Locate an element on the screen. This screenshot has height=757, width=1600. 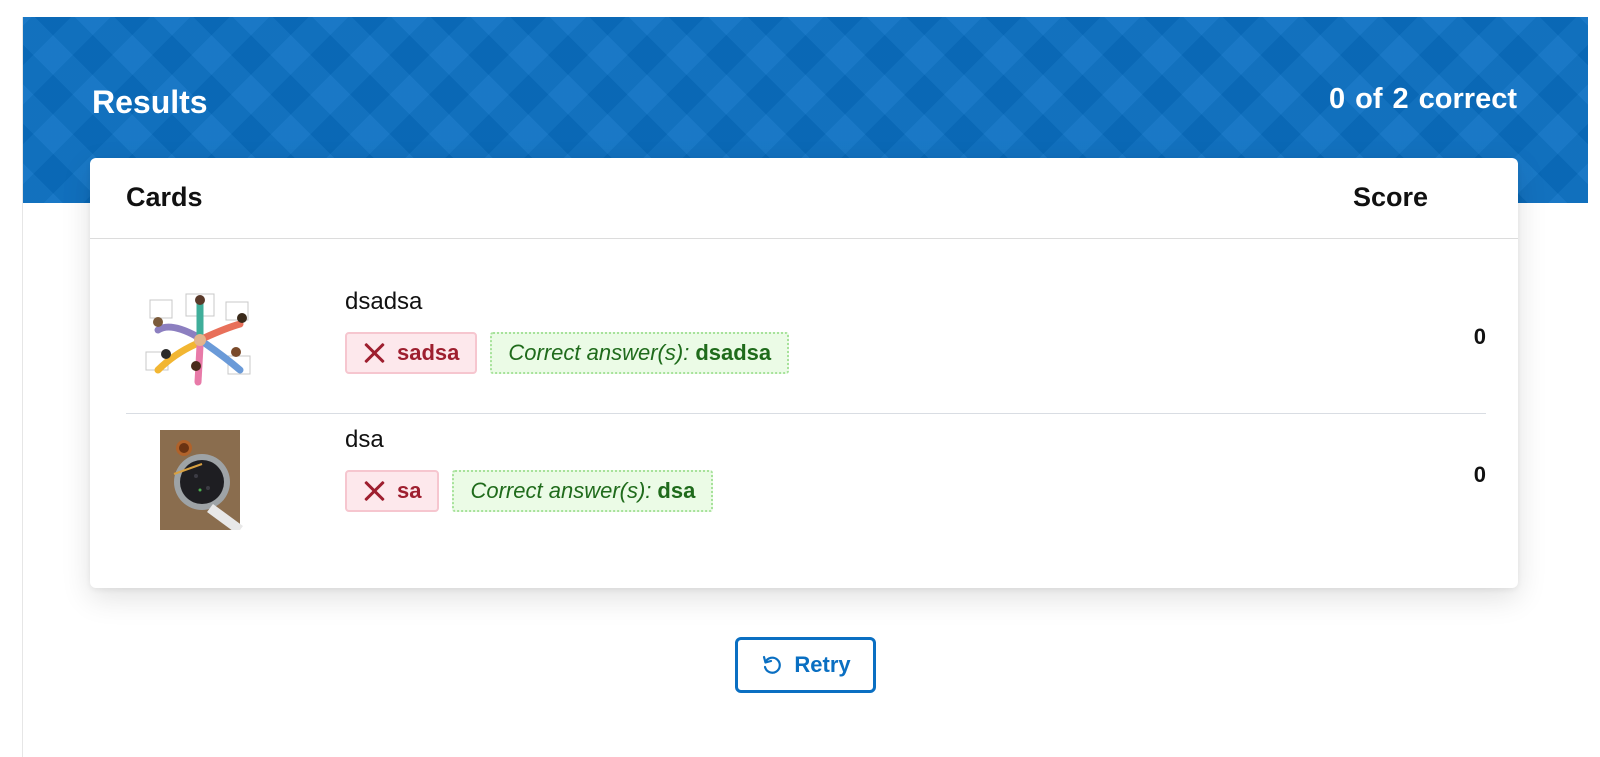
answer-group: sa Correct answer(s): dsa is located at coordinates (529, 491).